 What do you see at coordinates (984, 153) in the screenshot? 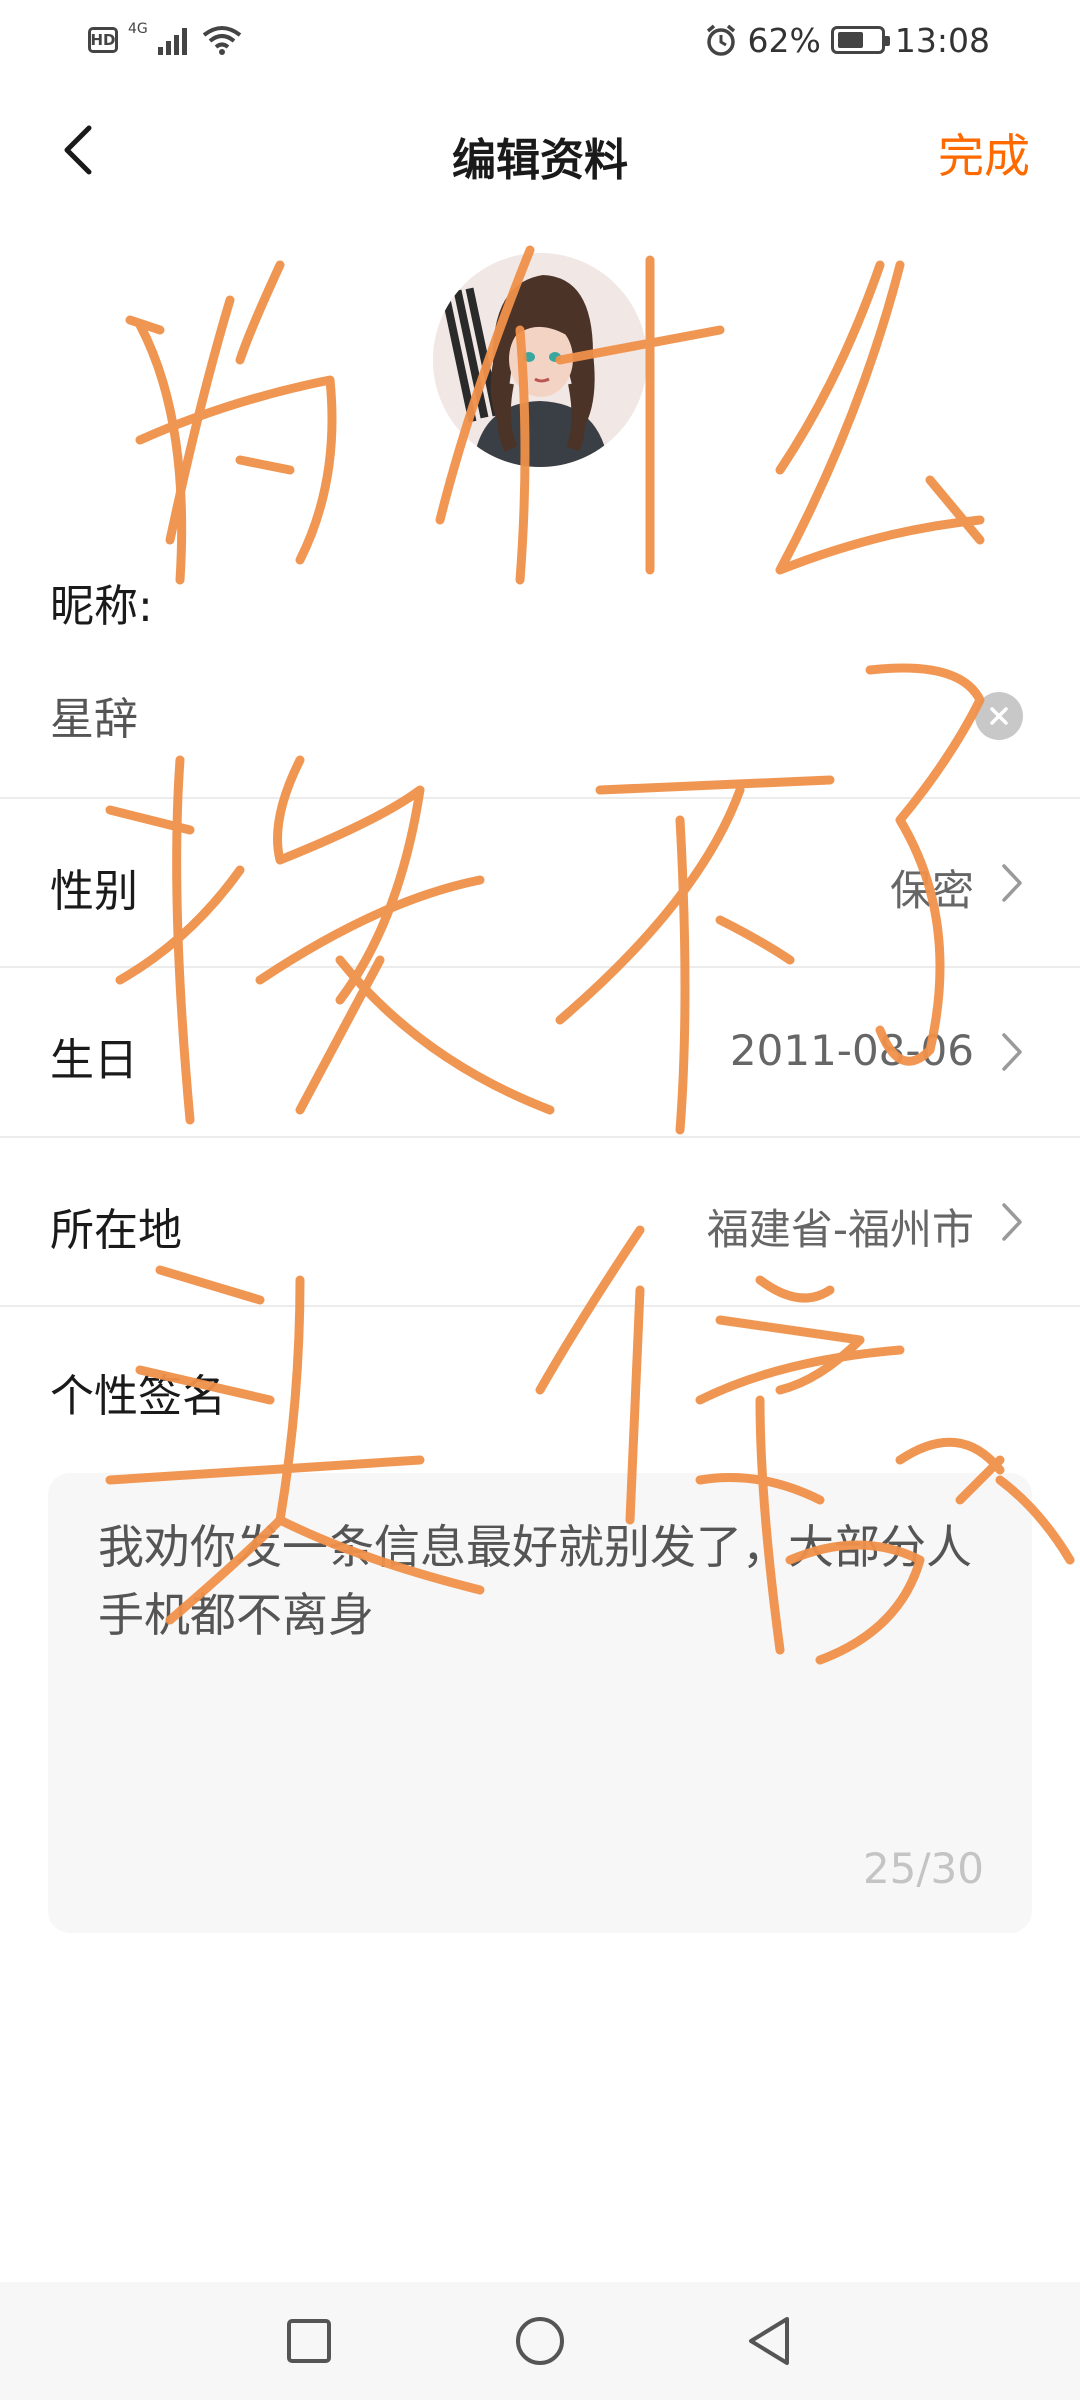
I see `done-button: 完成` at bounding box center [984, 153].